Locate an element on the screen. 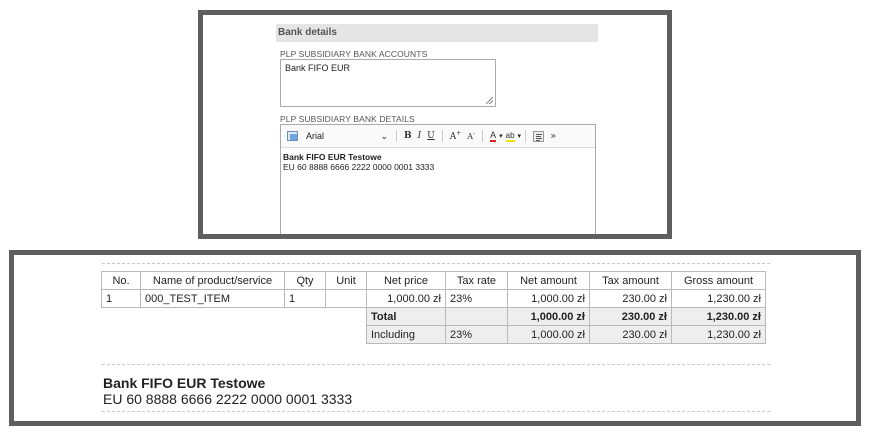  resize-grip-icon is located at coordinates (489, 100).